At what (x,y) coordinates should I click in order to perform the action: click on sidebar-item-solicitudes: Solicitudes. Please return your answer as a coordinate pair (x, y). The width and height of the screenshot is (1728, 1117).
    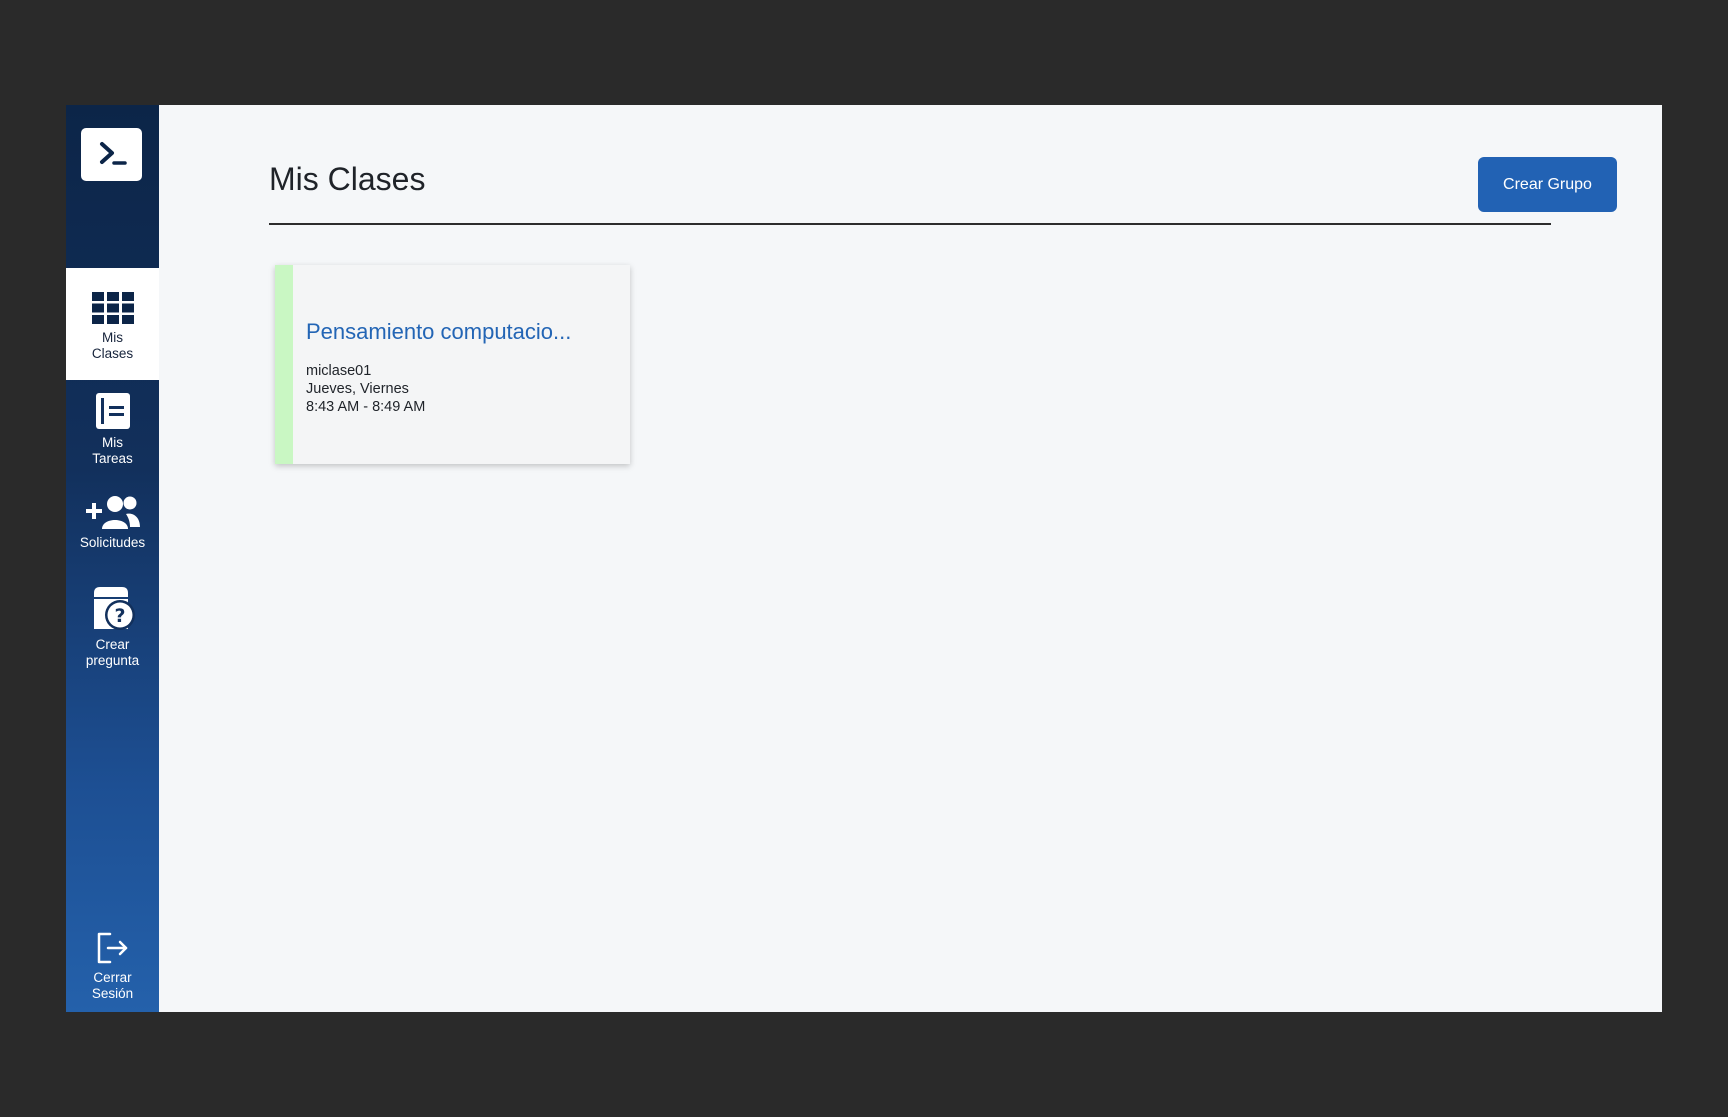
    Looking at the image, I should click on (112, 523).